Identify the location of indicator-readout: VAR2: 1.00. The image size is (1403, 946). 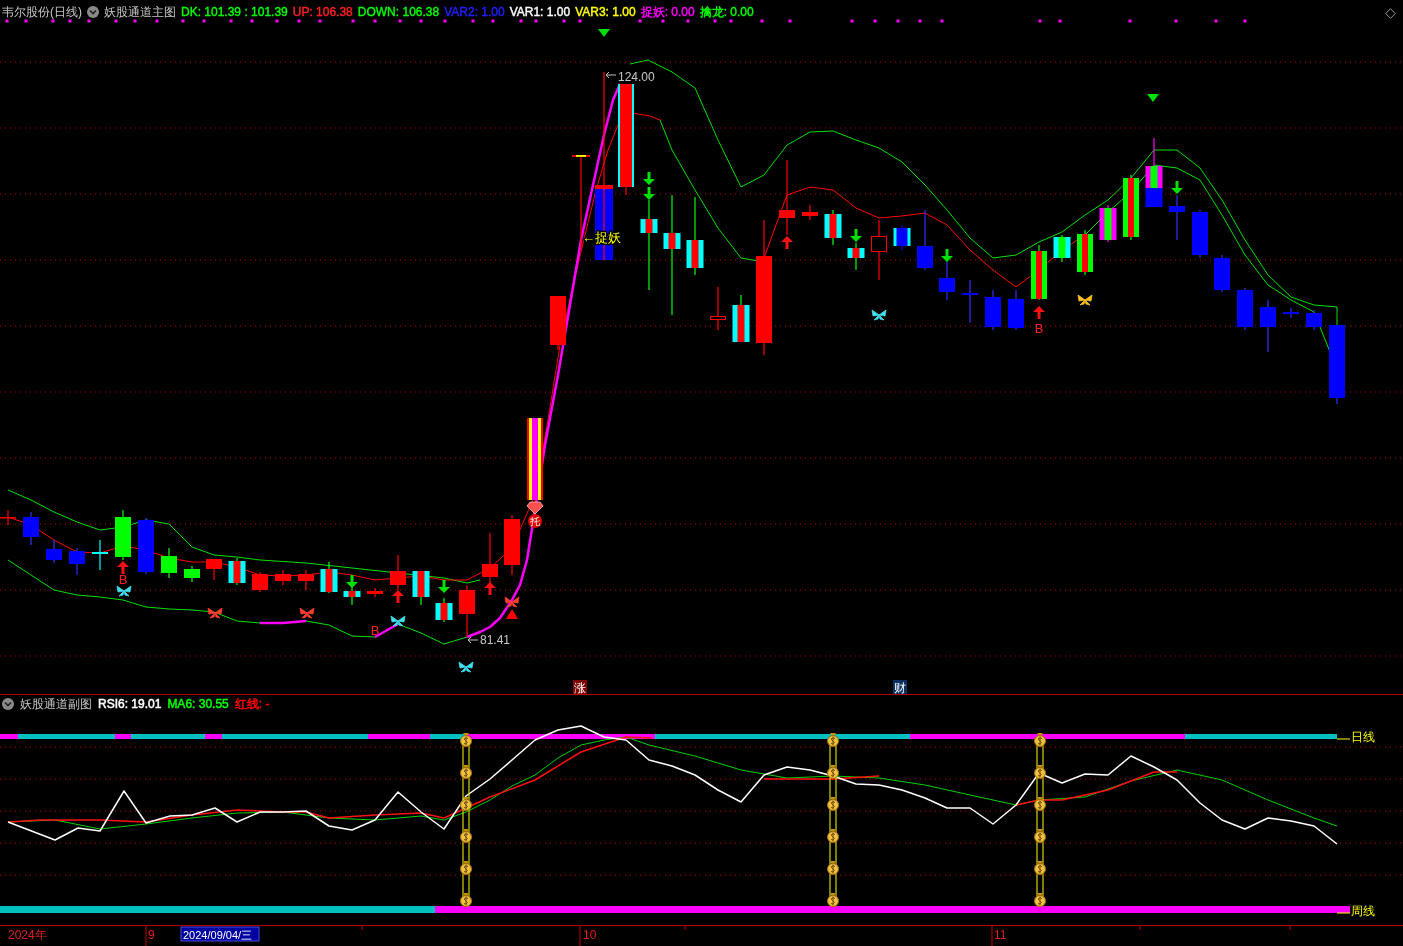
(474, 12).